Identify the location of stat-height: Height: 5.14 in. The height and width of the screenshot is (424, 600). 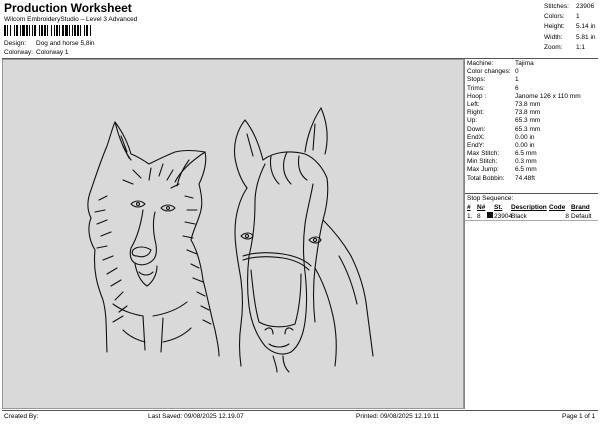
(571, 27).